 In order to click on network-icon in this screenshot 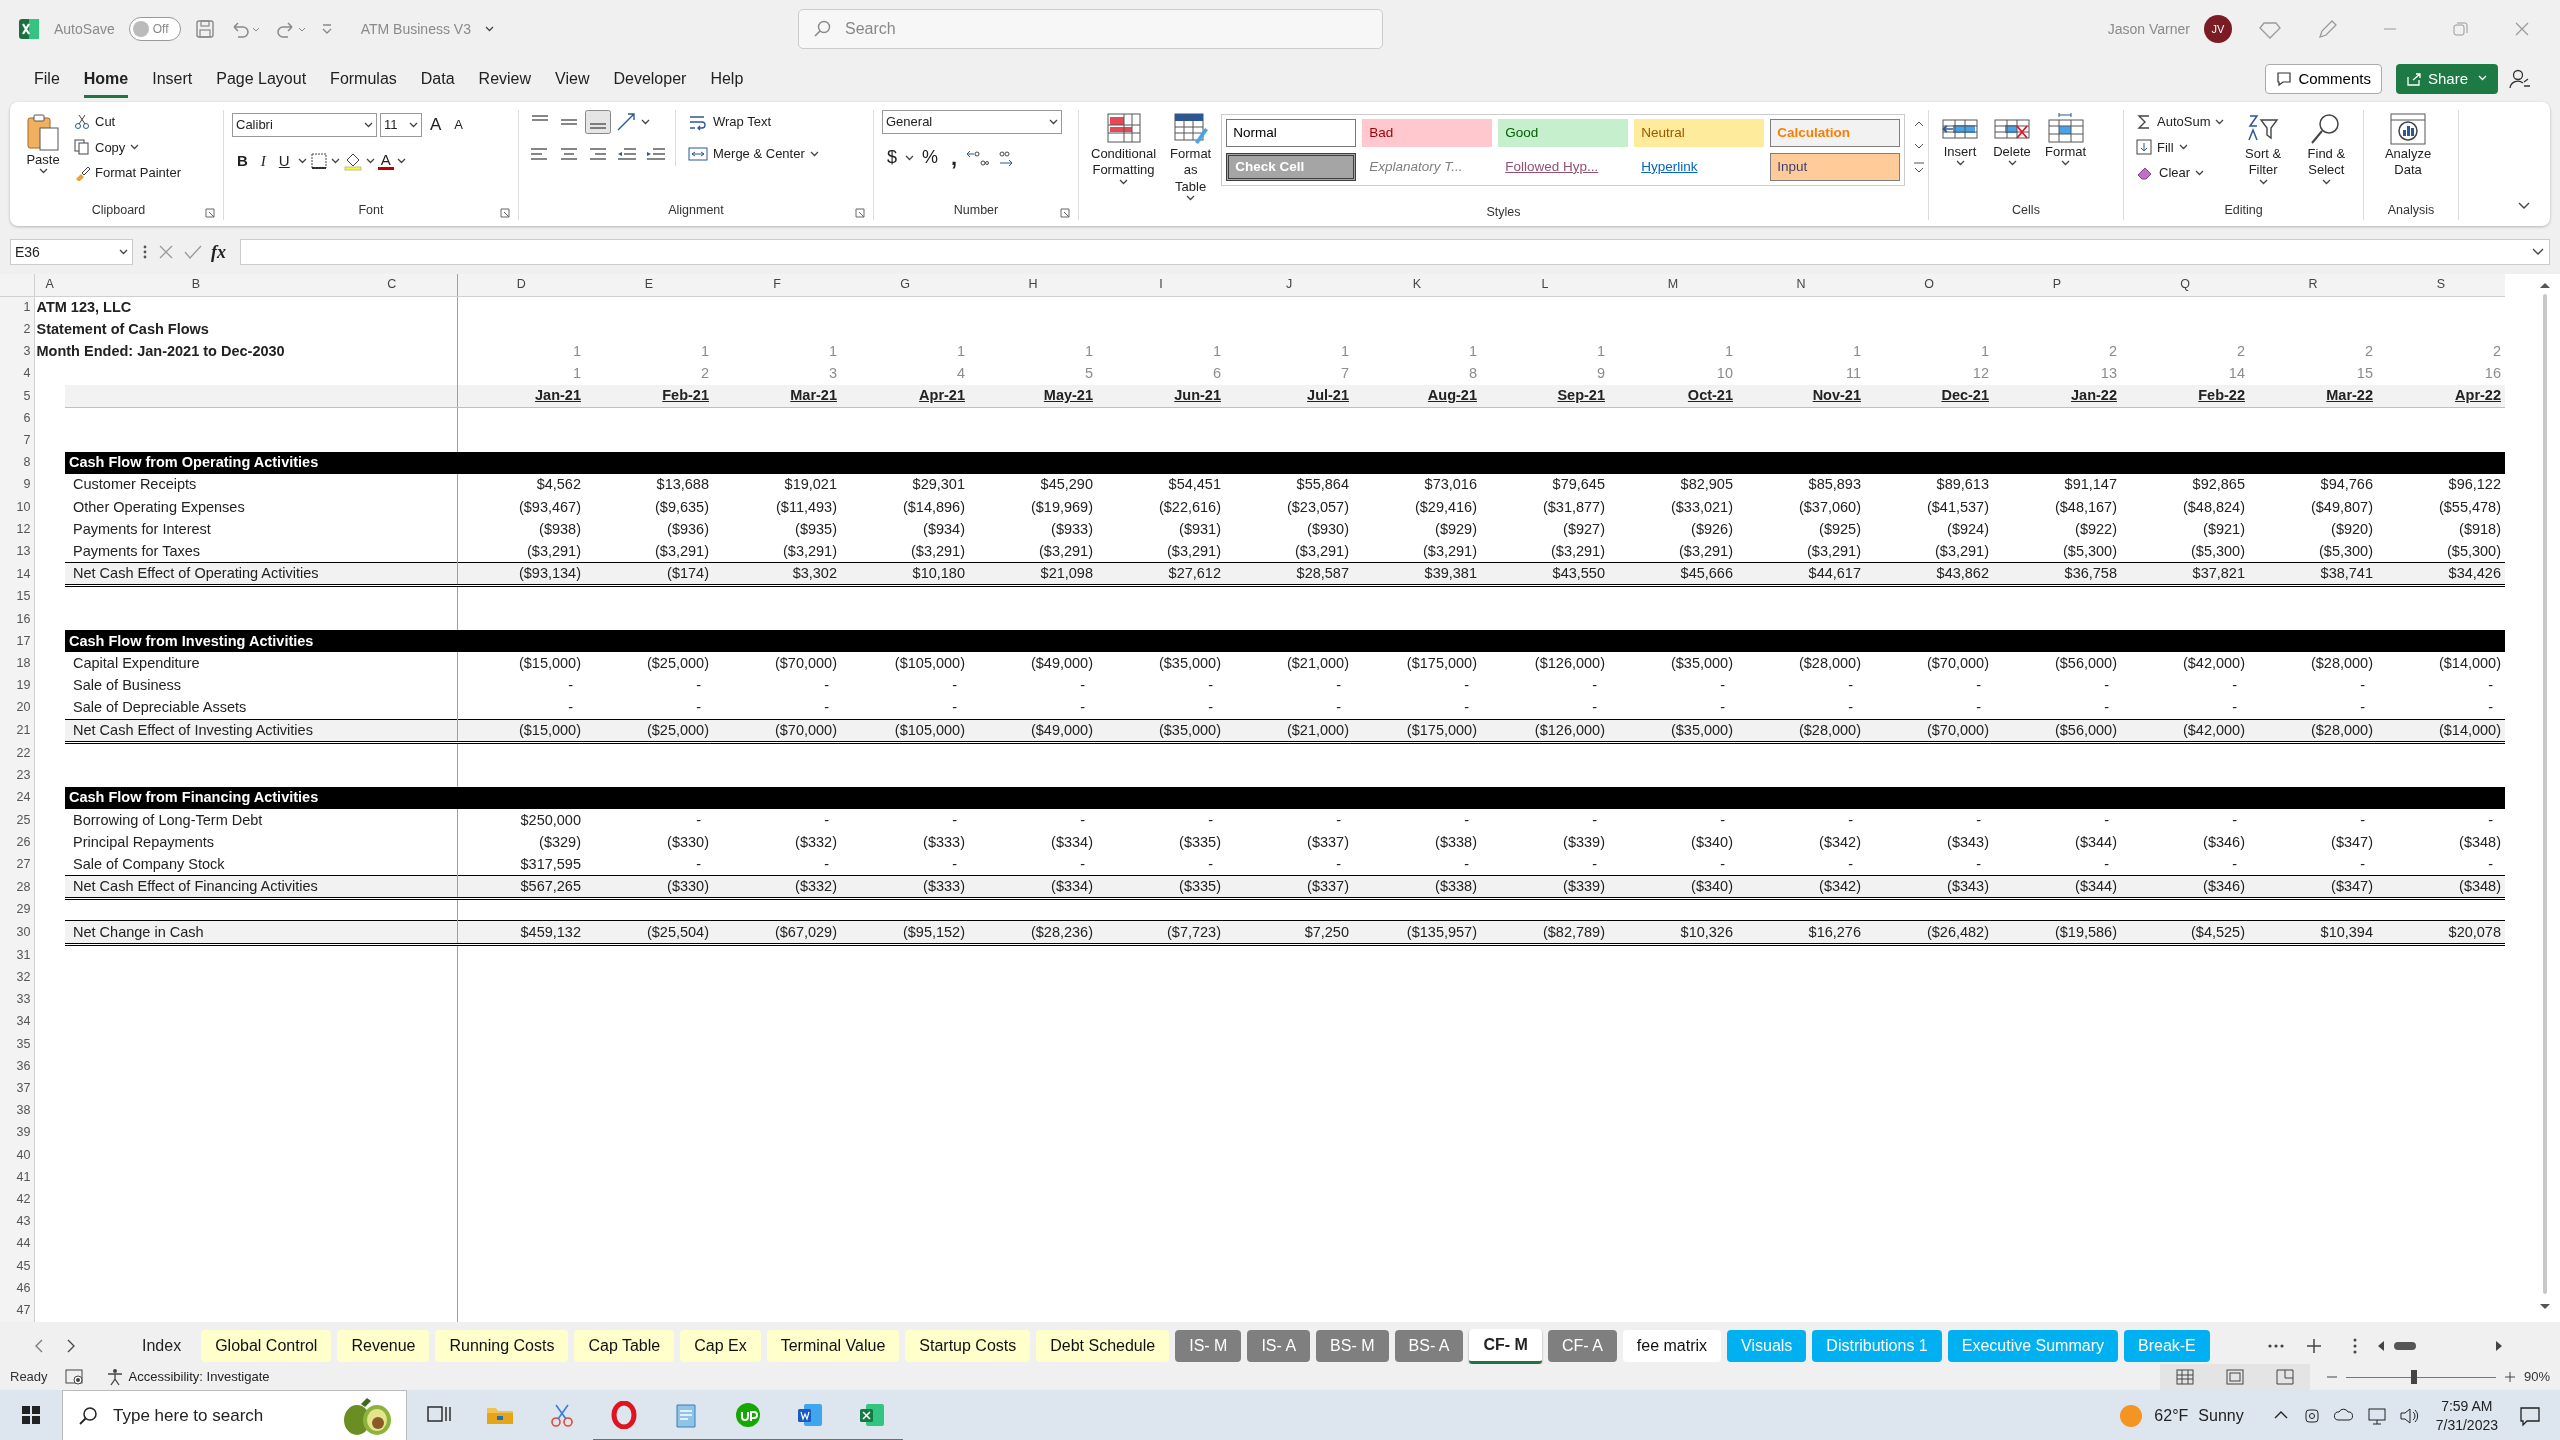, I will do `click(2376, 1416)`.